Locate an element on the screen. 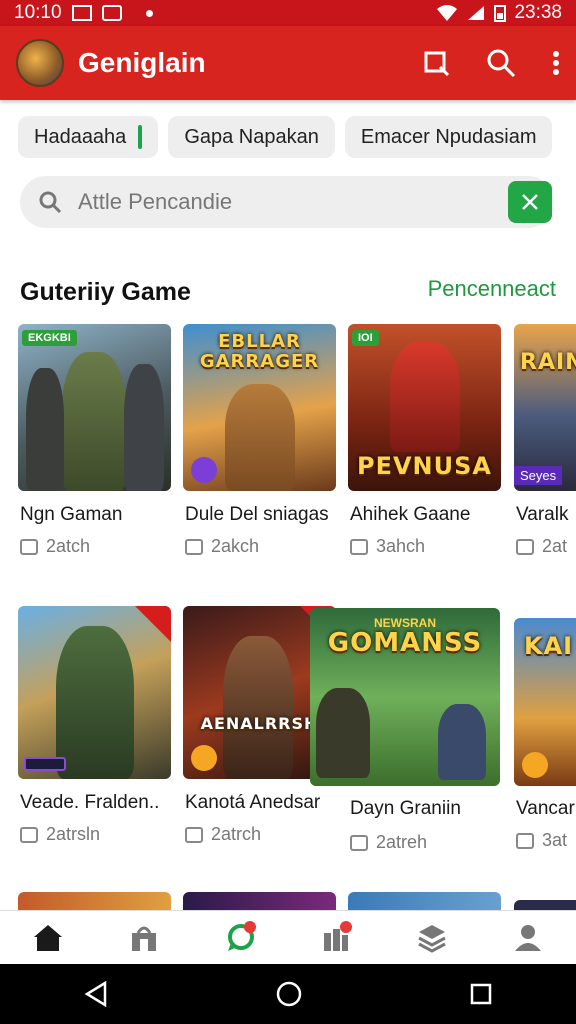 Image resolution: width=576 pixels, height=1024 pixels. game-meta: 2akch is located at coordinates (222, 546).